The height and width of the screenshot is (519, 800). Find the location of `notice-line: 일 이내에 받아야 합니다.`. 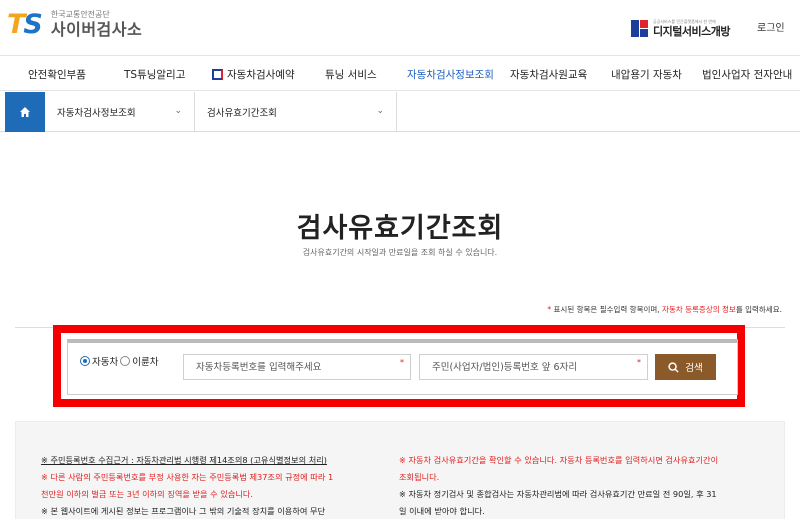

notice-line: 일 이내에 받아야 합니다. is located at coordinates (442, 511).